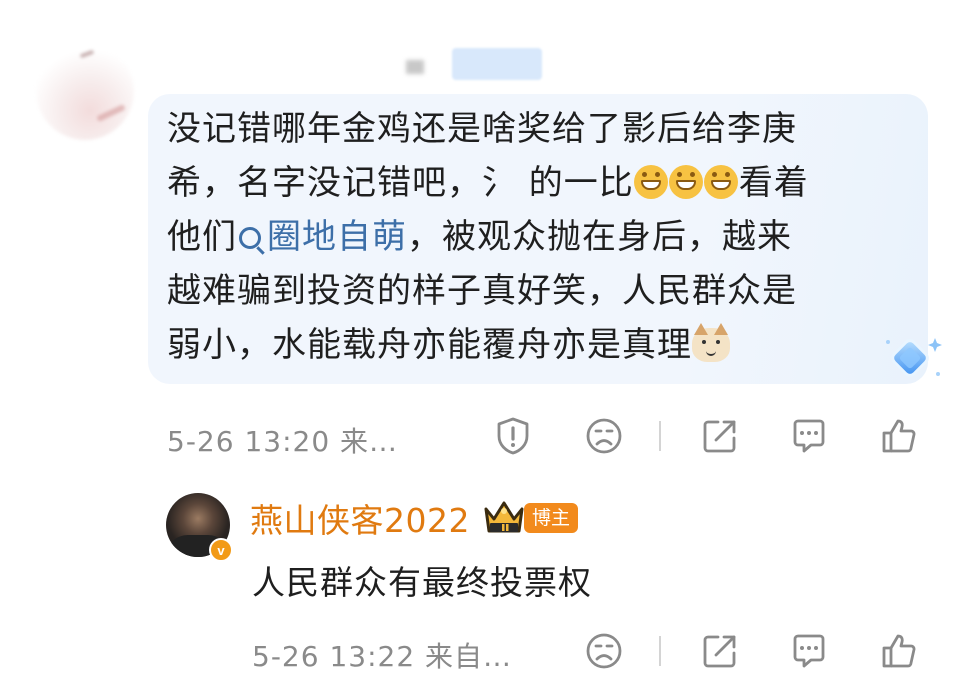 The image size is (960, 700). I want to click on report-button, so click(513, 436).